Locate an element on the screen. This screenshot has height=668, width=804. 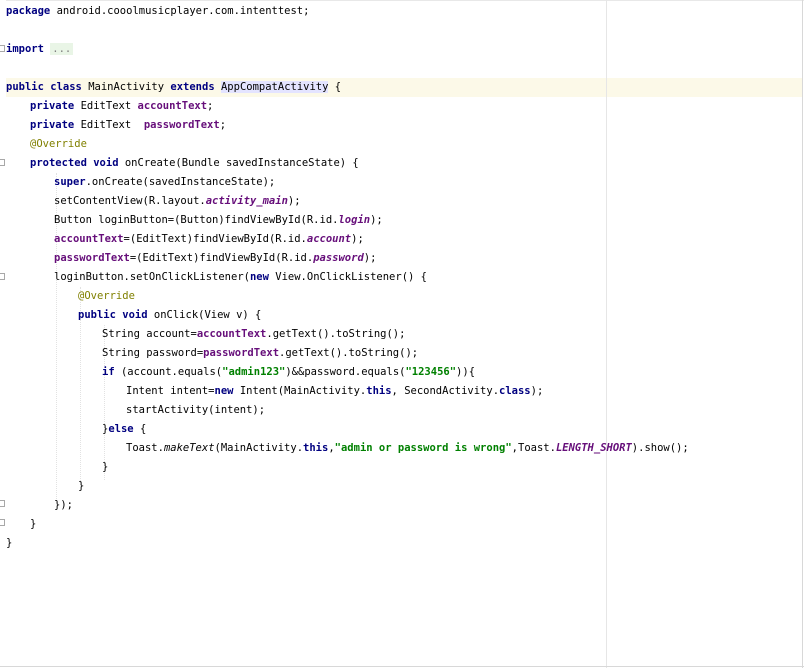
field-name: LENGTH_SHORT is located at coordinates (593, 448).